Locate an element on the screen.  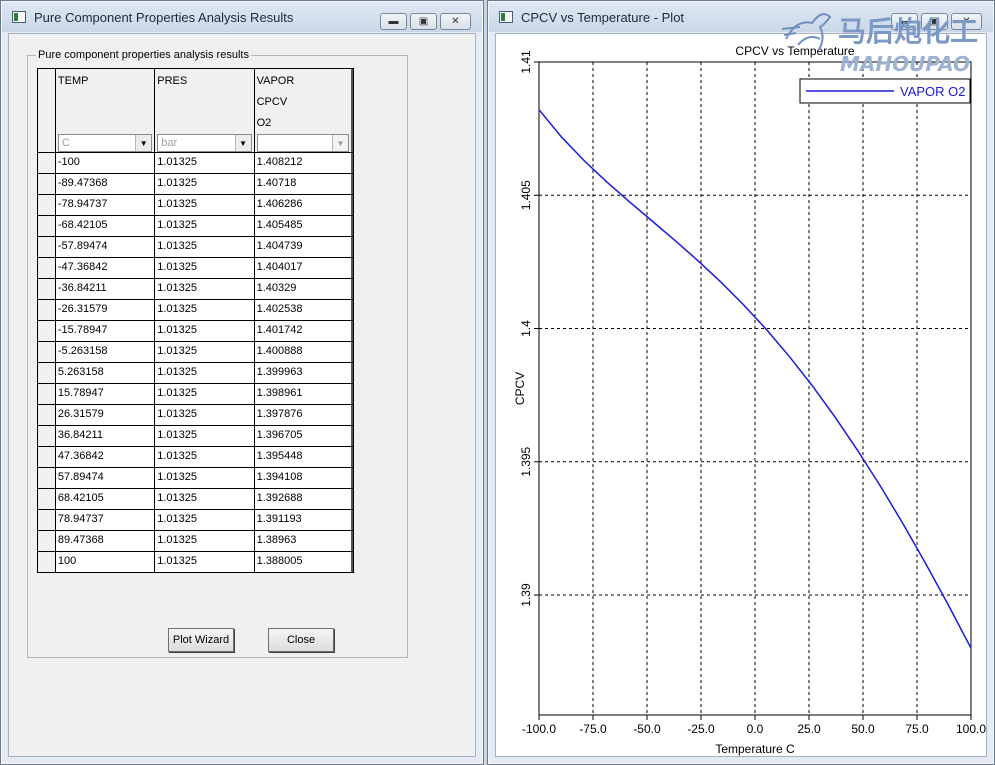
table-cell: 1.38963 is located at coordinates (304, 541).